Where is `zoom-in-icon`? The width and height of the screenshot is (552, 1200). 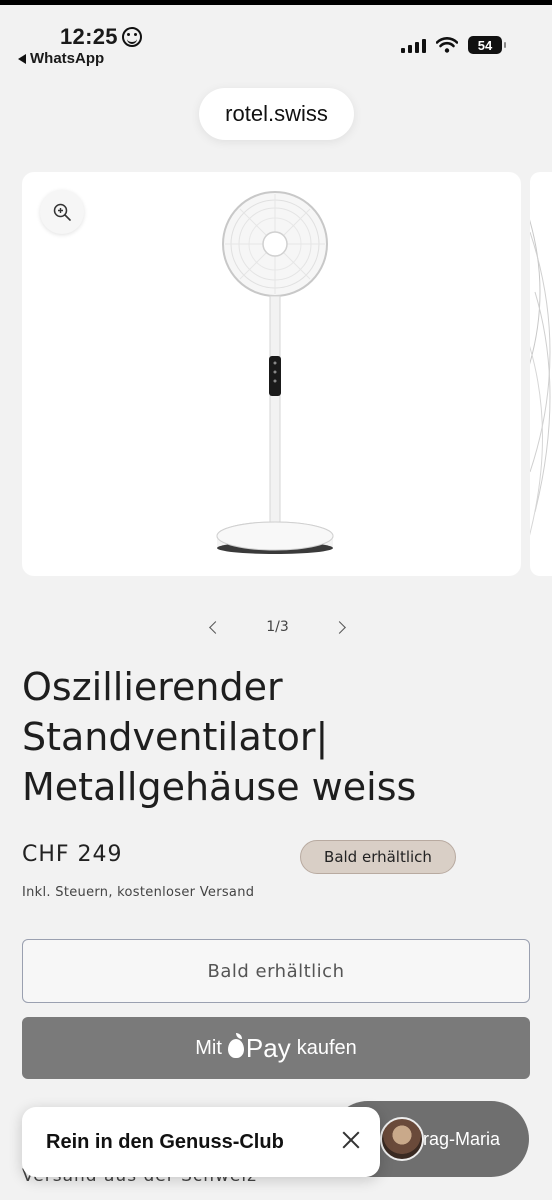
zoom-in-icon is located at coordinates (62, 212).